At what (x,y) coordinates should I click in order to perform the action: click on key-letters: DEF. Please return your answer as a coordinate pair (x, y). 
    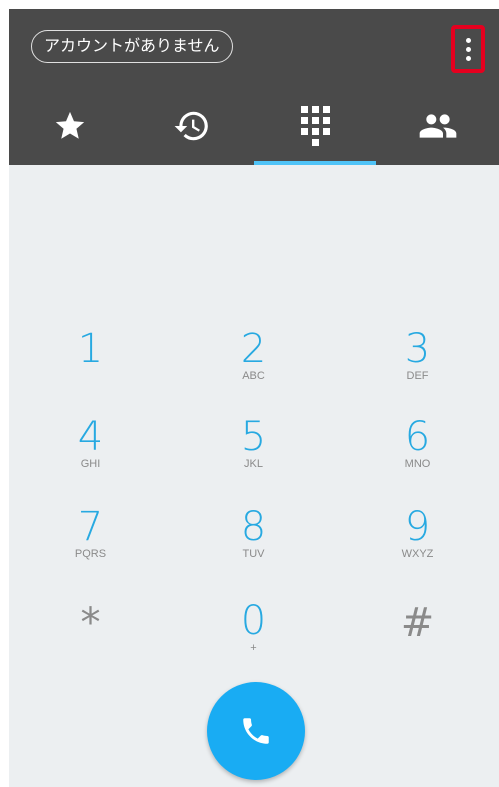
    Looking at the image, I should click on (417, 376).